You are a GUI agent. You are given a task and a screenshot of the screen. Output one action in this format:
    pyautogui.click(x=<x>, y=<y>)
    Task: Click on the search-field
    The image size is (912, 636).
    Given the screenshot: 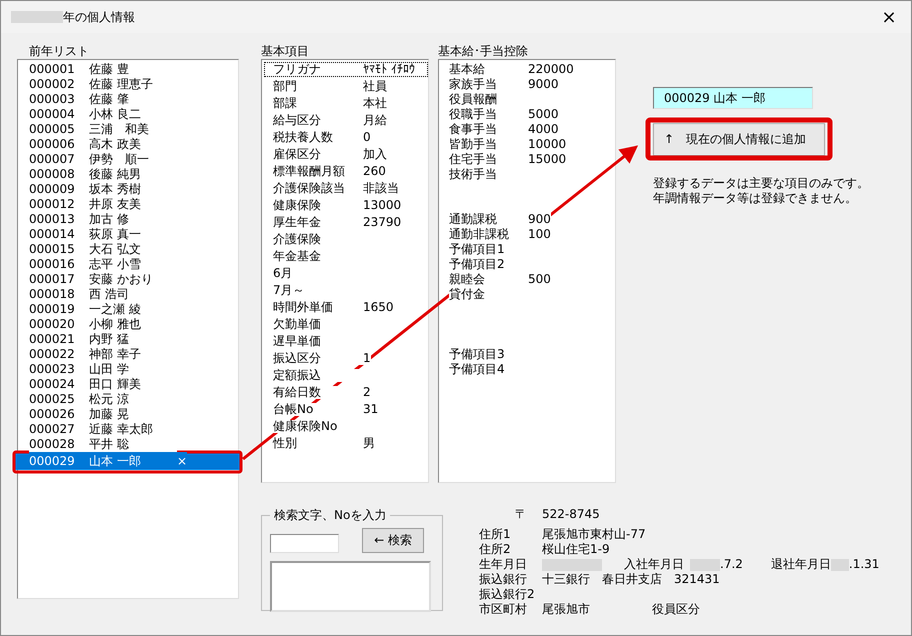 What is the action you would take?
    pyautogui.click(x=304, y=543)
    